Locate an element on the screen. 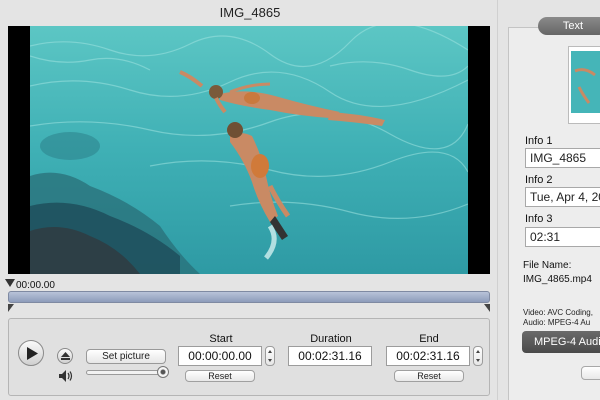  play-button is located at coordinates (31, 353).